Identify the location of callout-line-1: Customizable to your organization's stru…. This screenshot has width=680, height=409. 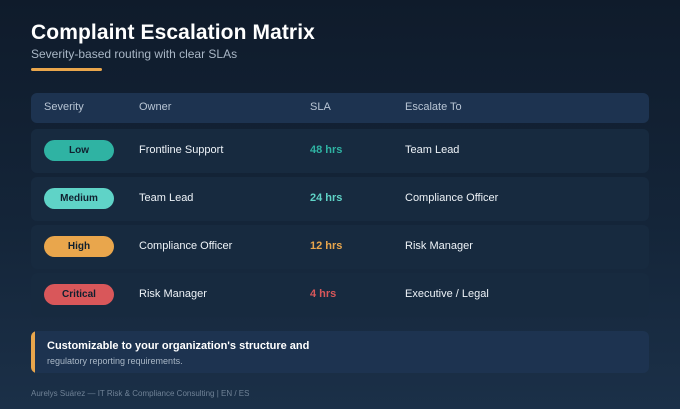
(178, 346).